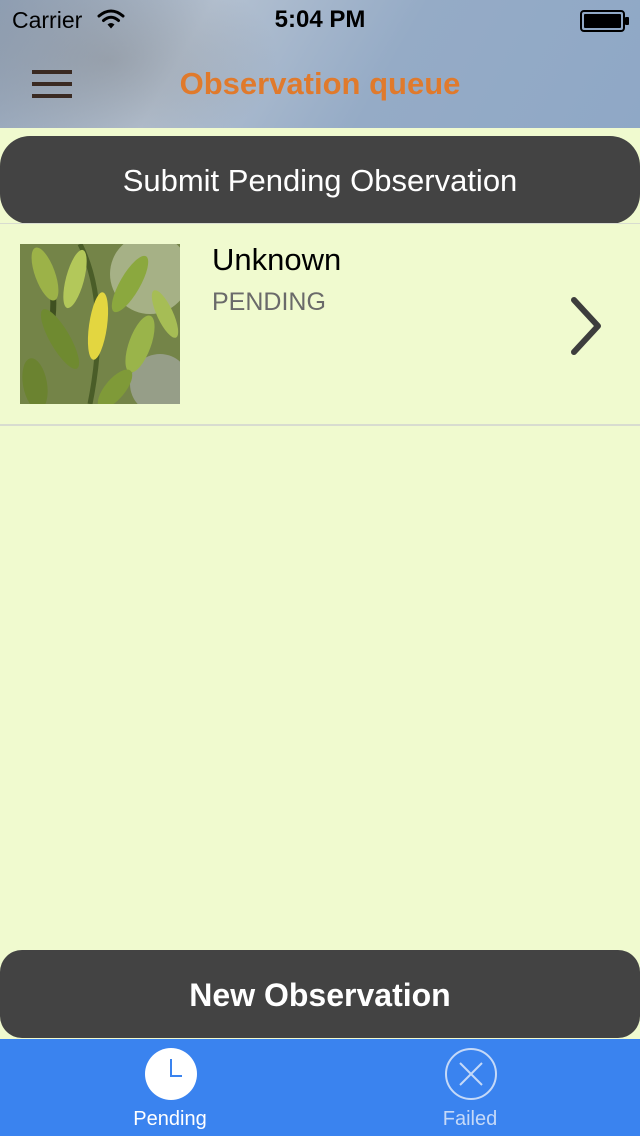 This screenshot has width=640, height=1136. I want to click on plant-photo-icon, so click(100, 324).